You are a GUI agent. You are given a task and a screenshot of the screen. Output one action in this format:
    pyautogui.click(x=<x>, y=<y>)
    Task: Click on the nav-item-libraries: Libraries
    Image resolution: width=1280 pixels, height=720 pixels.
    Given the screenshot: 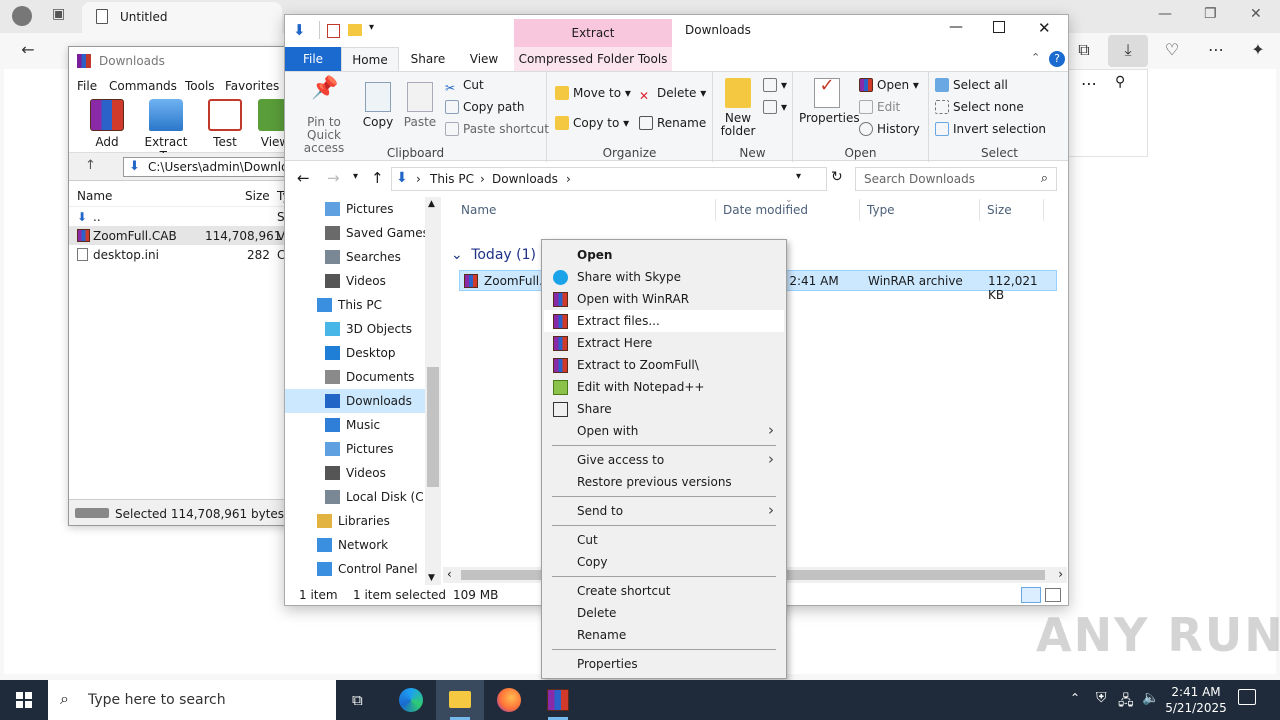 What is the action you would take?
    pyautogui.click(x=355, y=521)
    